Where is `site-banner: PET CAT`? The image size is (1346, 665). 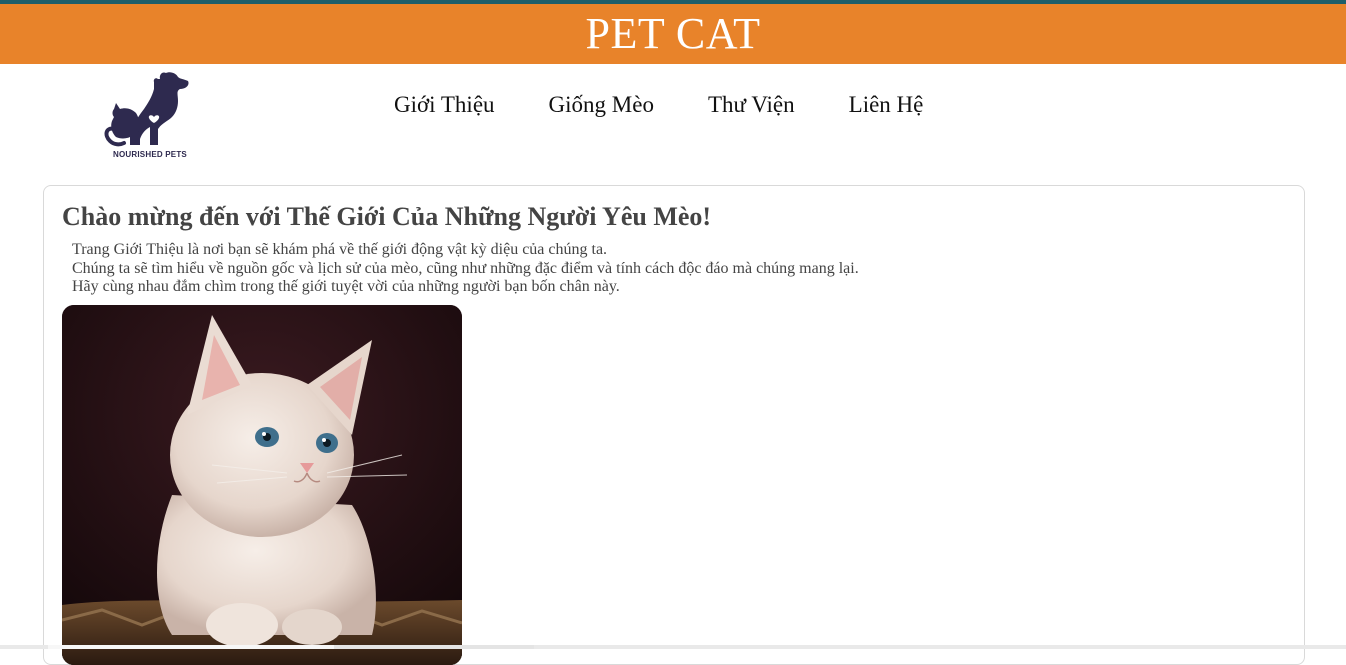 site-banner: PET CAT is located at coordinates (673, 34).